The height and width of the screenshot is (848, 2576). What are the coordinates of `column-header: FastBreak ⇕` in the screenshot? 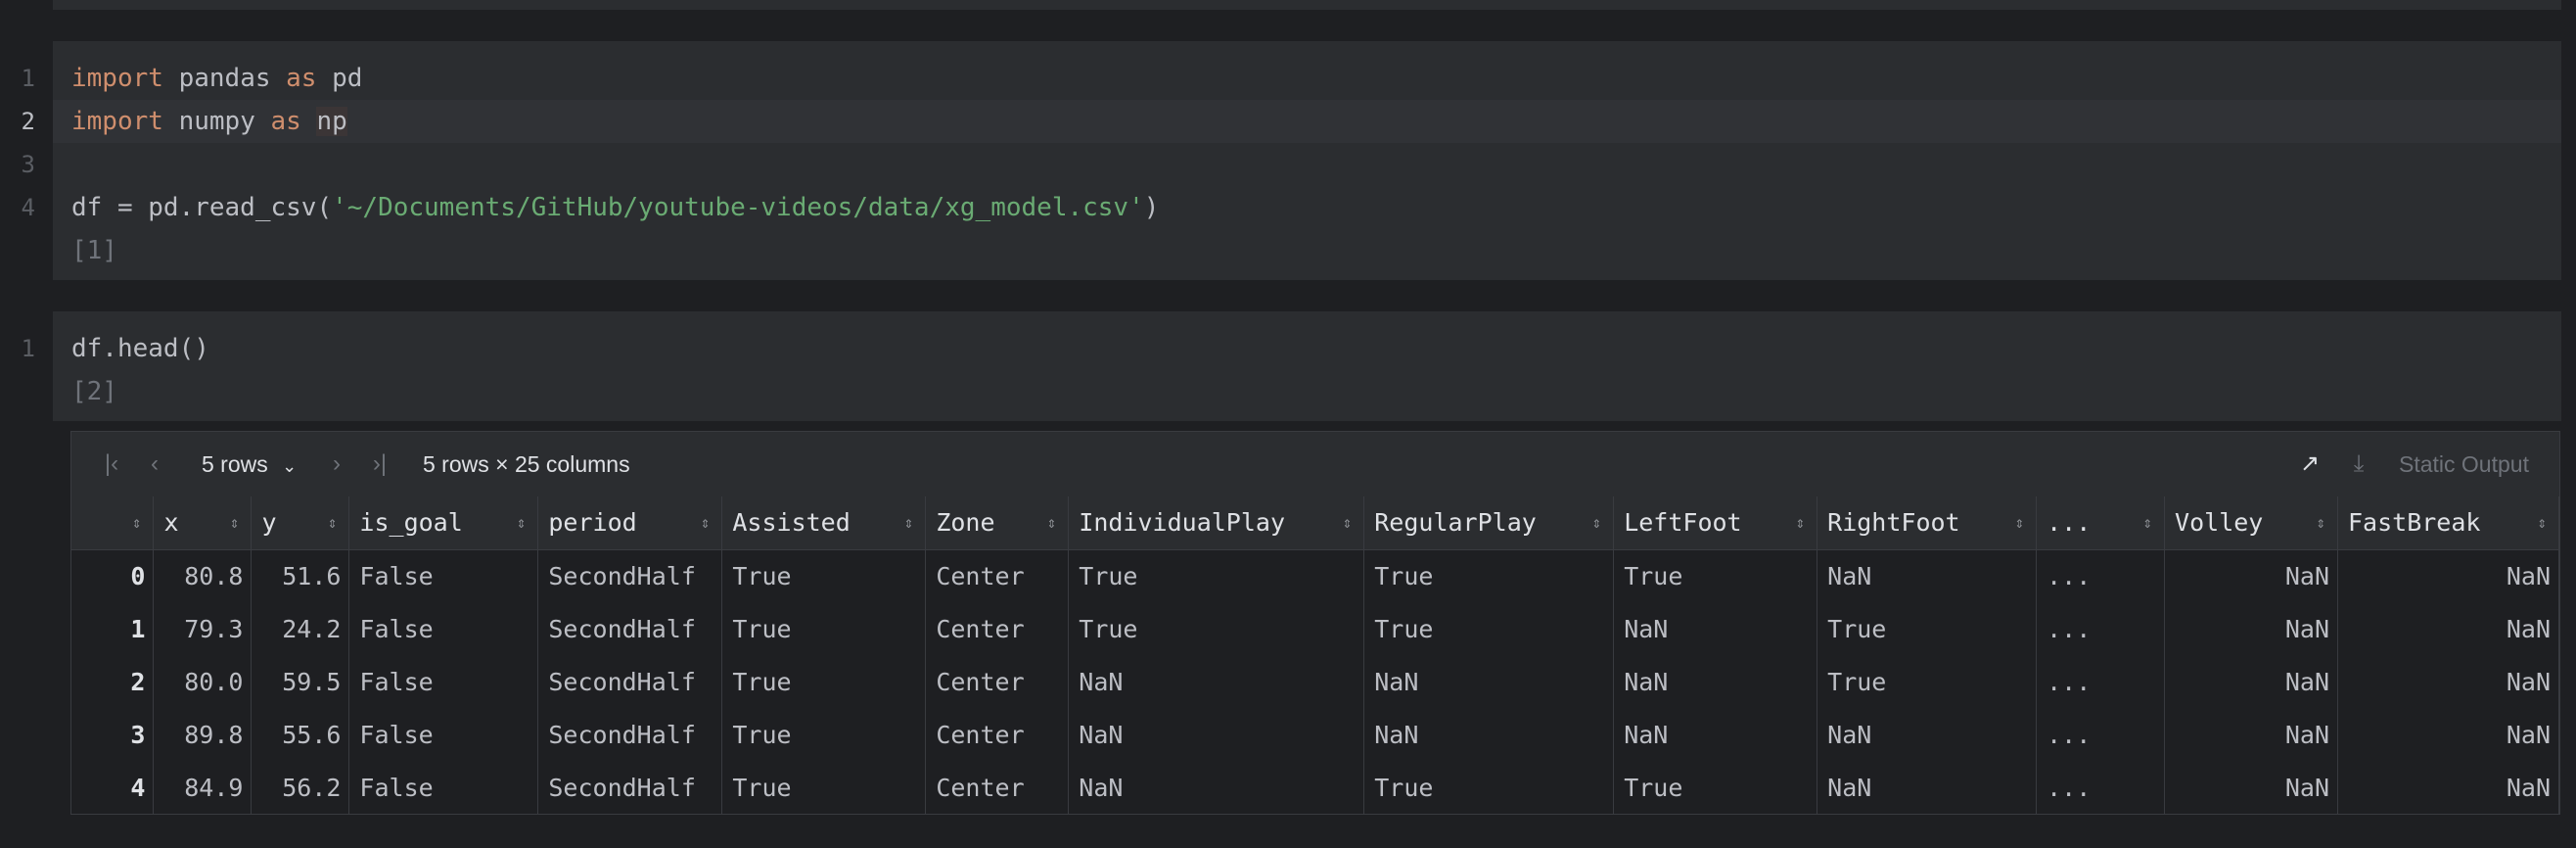 It's located at (2448, 523).